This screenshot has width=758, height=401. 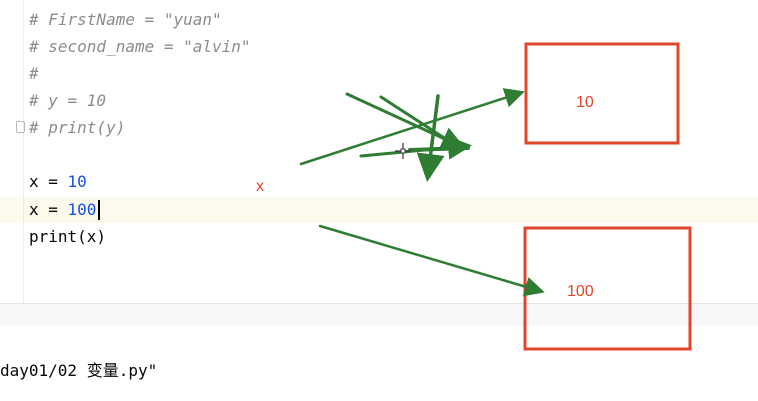 I want to click on fold-icon, so click(x=20, y=127).